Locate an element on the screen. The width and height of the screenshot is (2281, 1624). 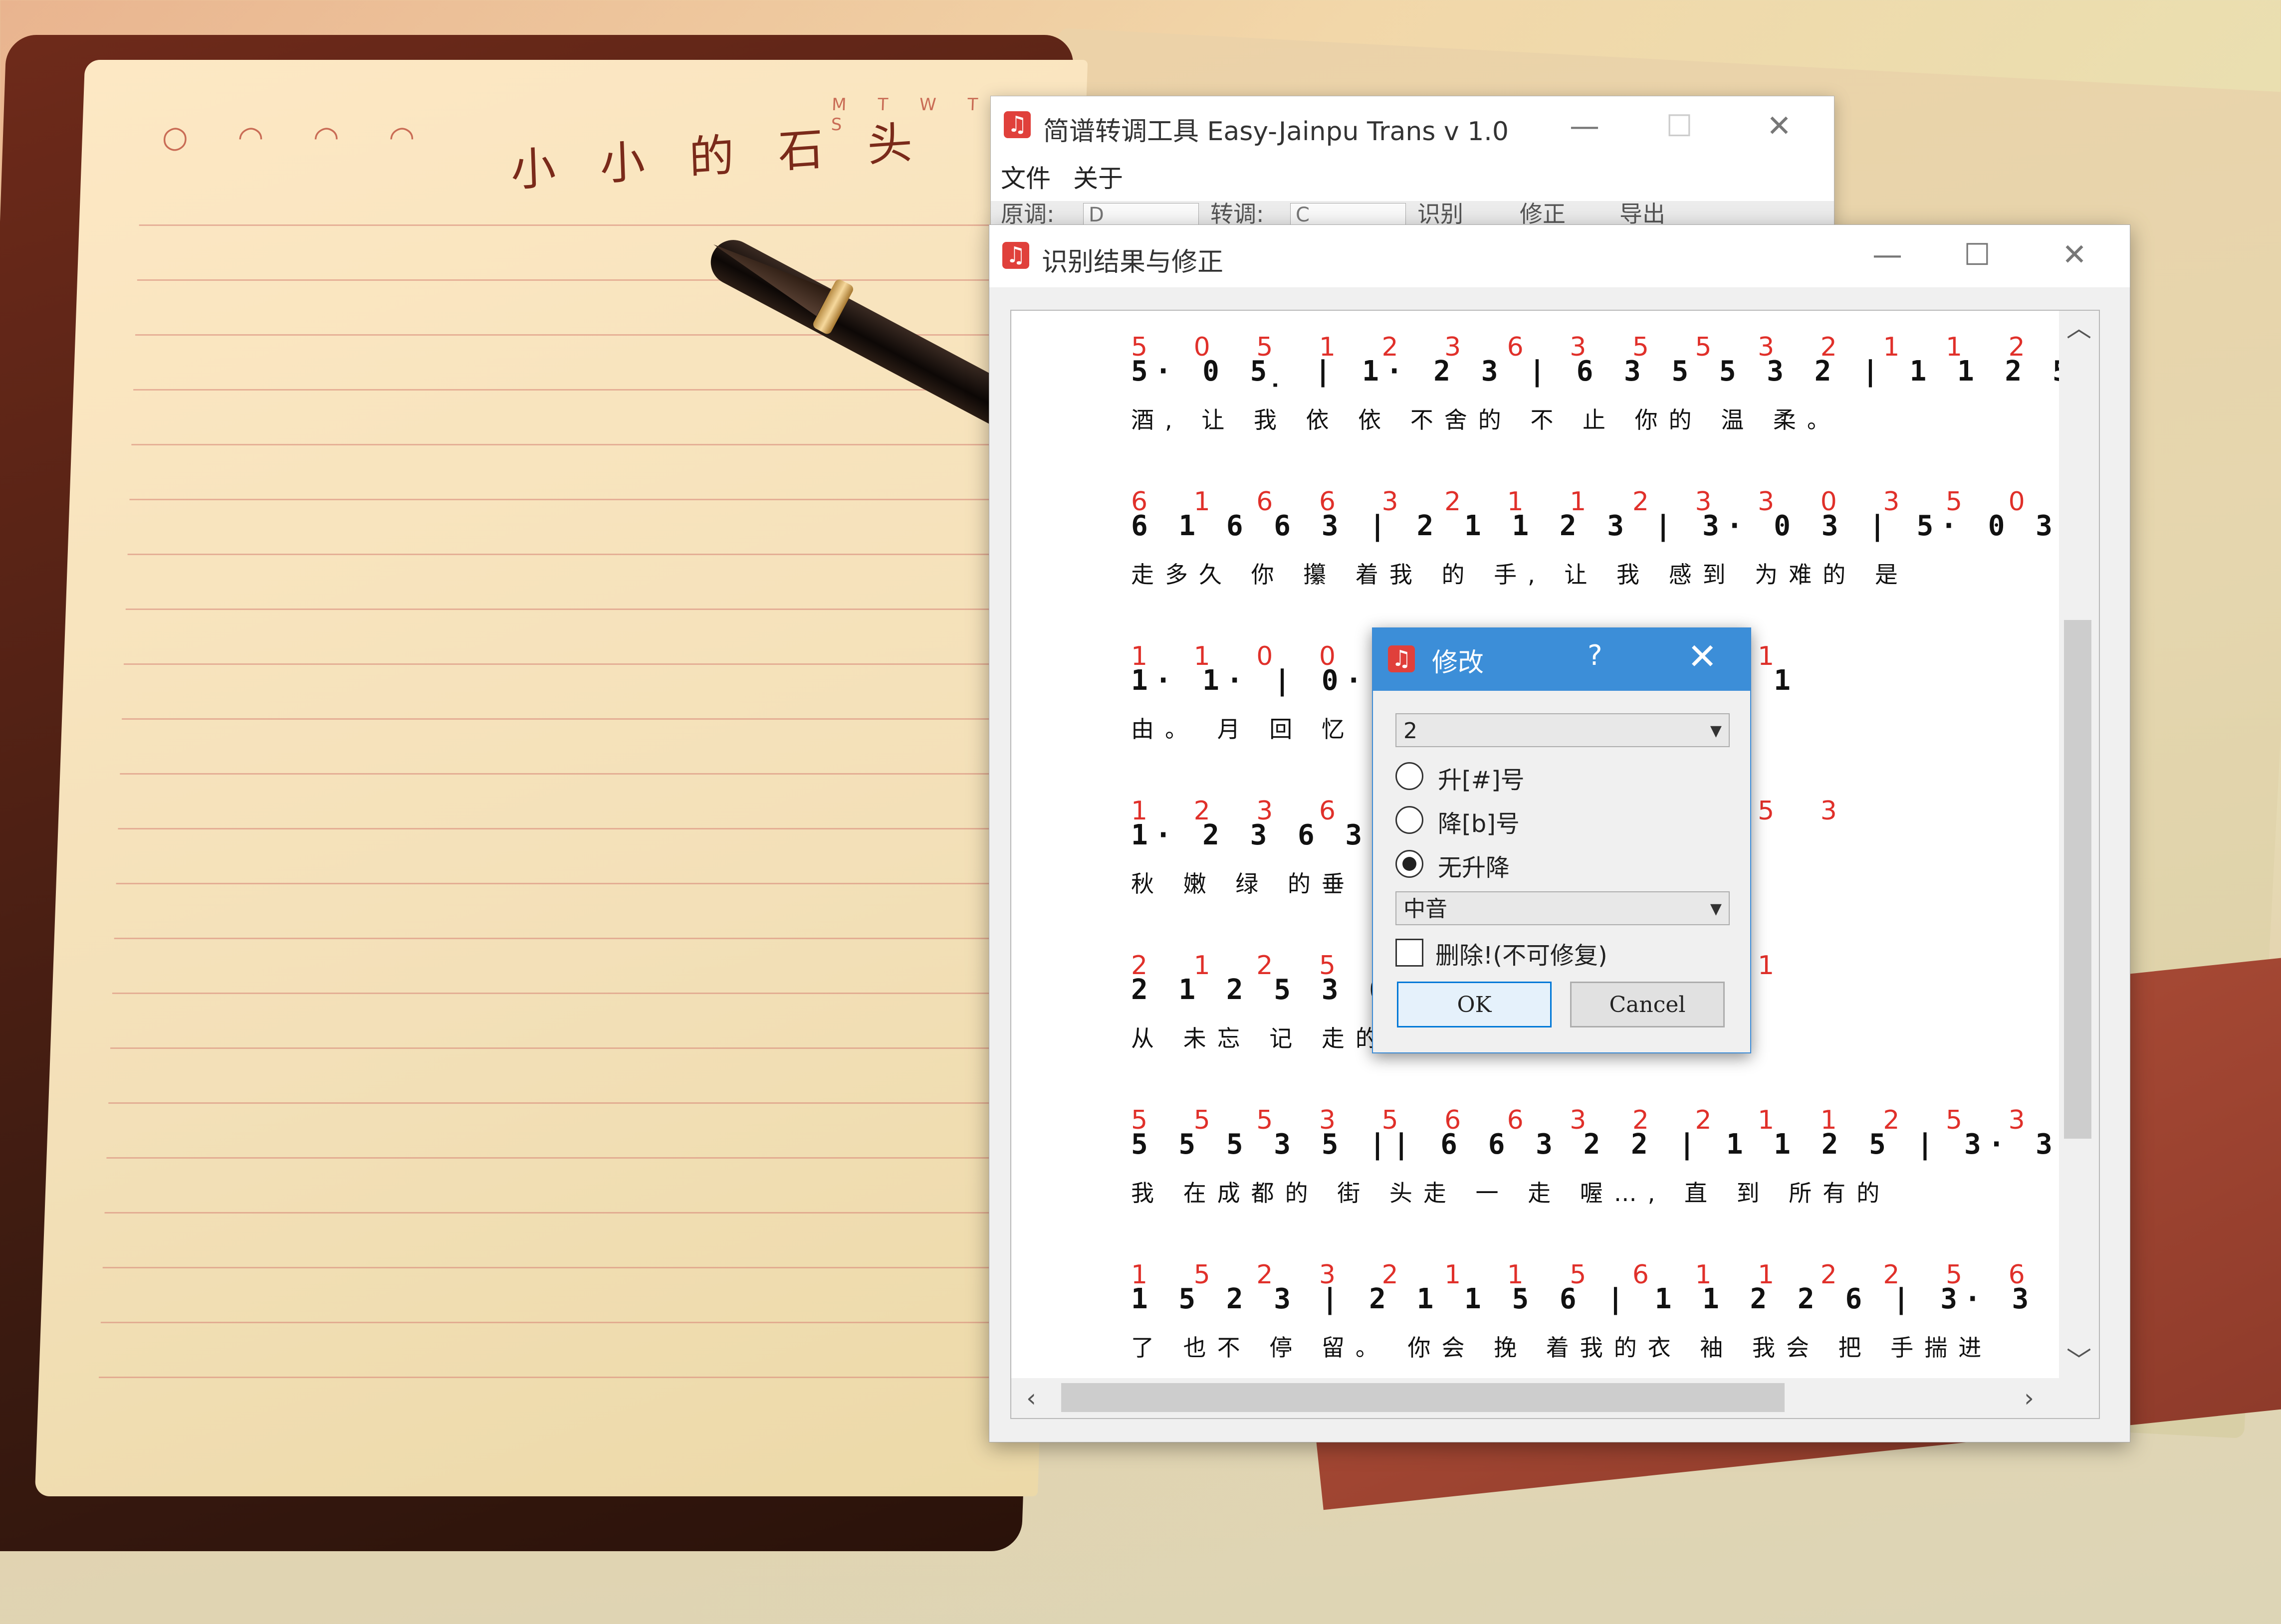
note-value-text: 2 is located at coordinates (1410, 731).